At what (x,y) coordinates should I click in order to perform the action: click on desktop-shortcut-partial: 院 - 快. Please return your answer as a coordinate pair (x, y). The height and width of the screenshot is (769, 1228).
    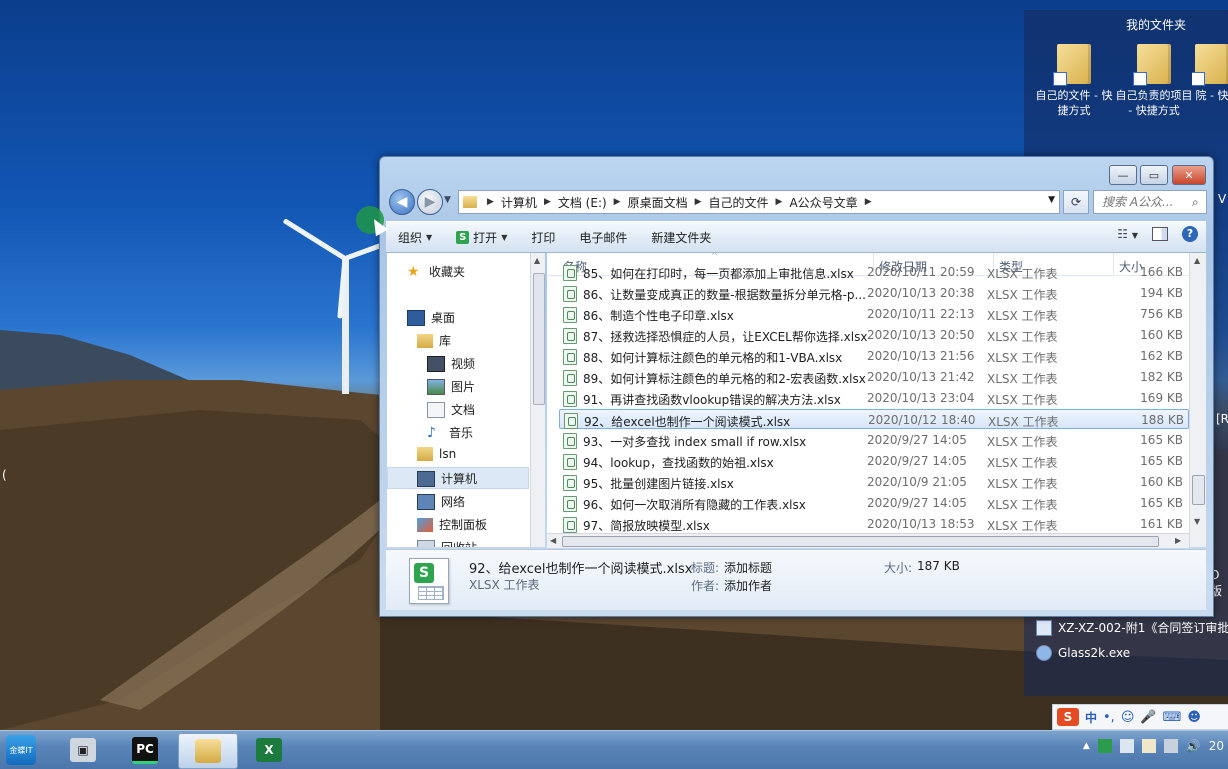
    Looking at the image, I should click on (1210, 73).